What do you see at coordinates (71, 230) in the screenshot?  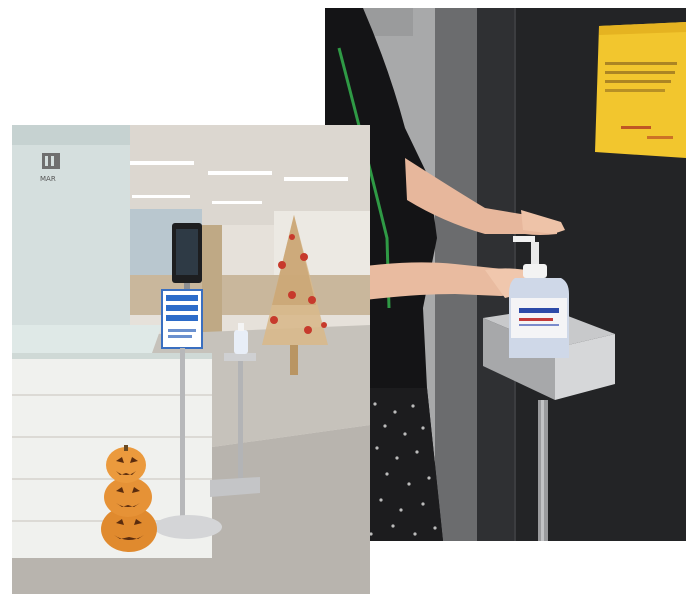 I see `reception-wall` at bounding box center [71, 230].